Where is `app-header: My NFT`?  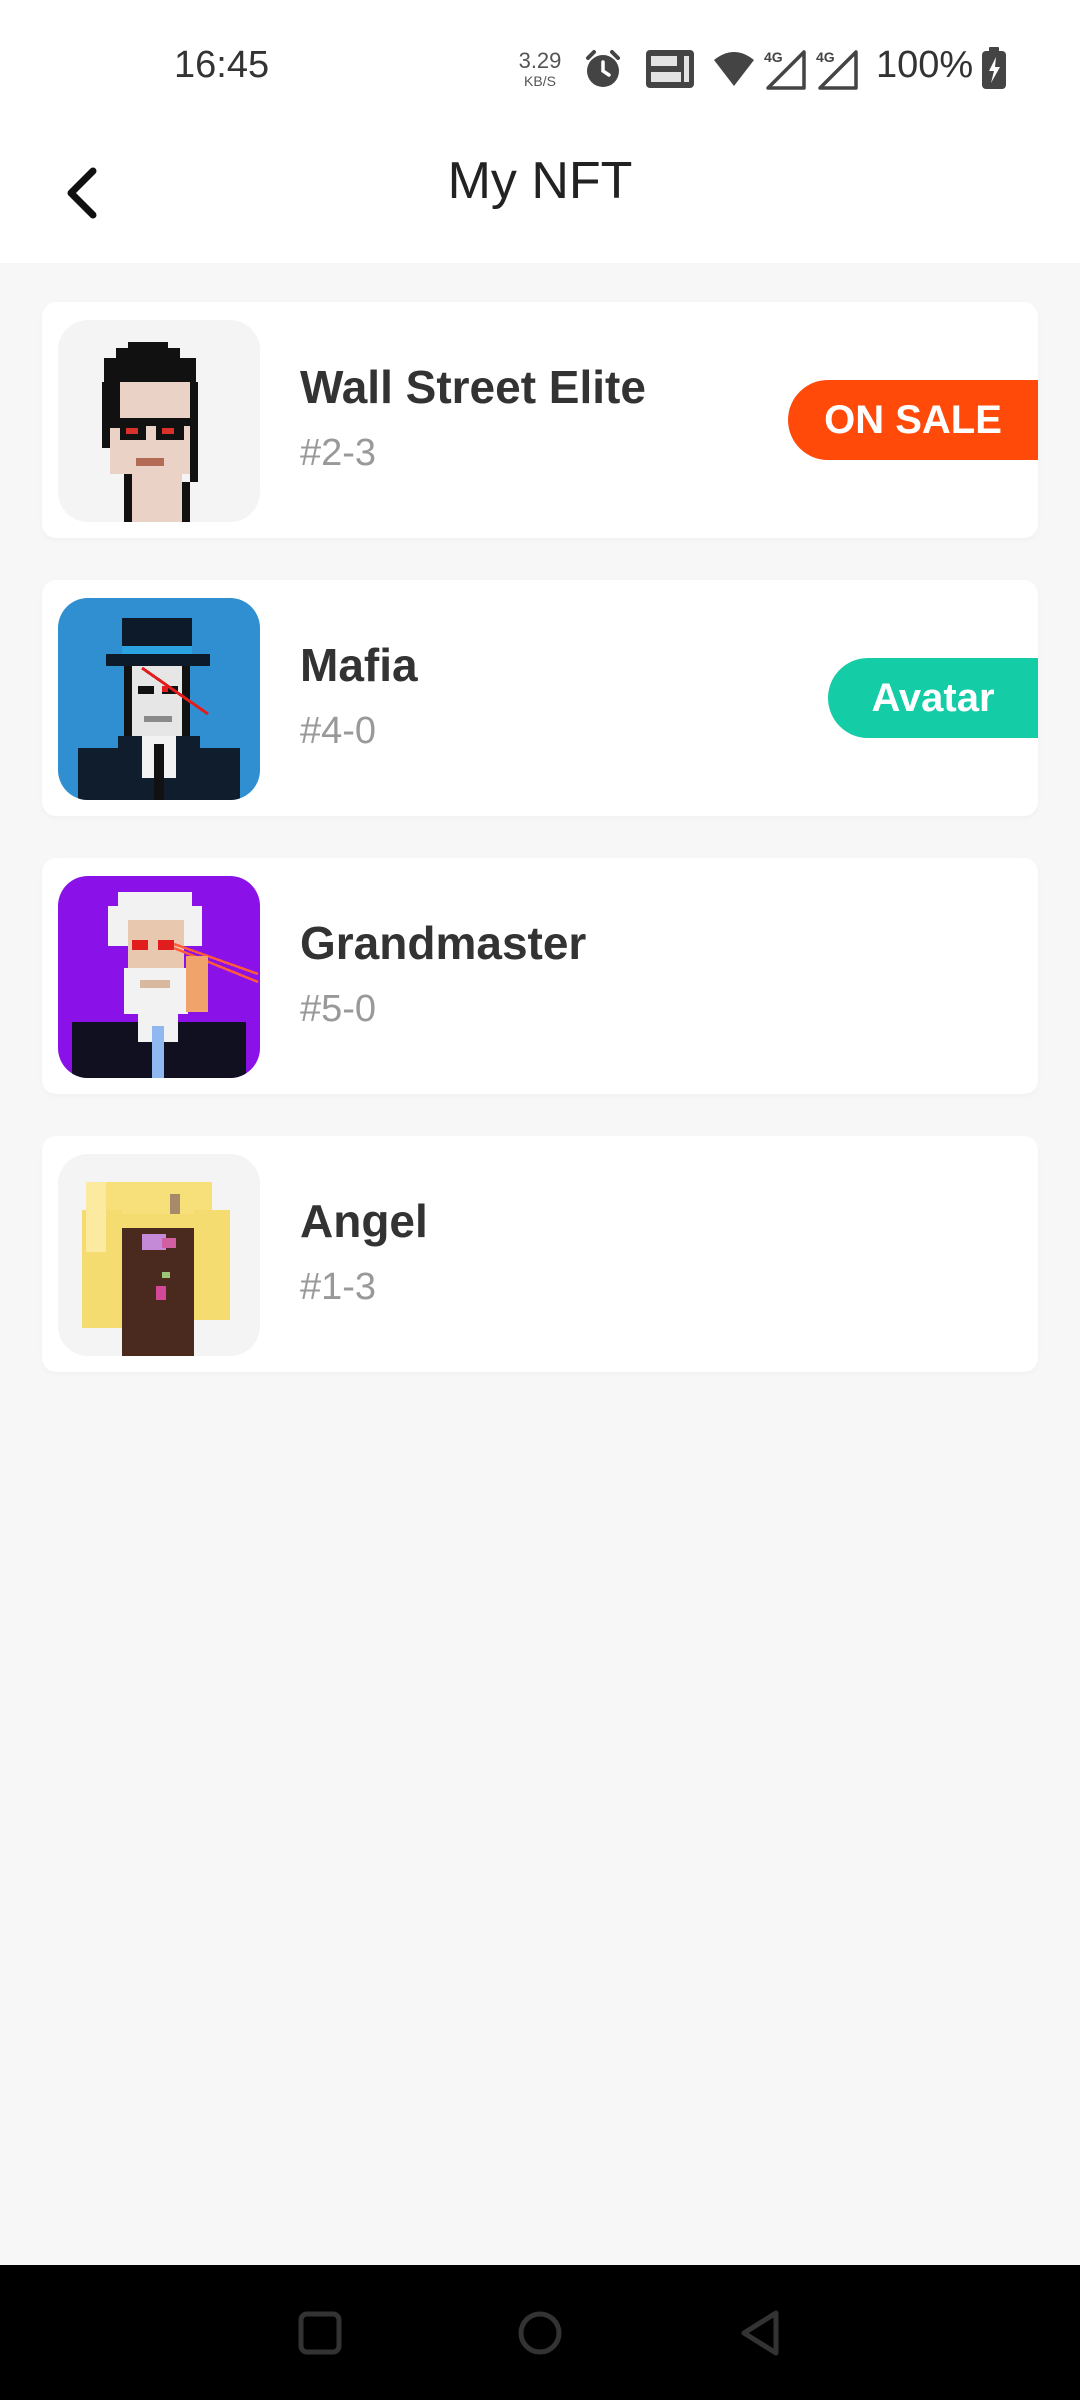
app-header: My NFT is located at coordinates (540, 199).